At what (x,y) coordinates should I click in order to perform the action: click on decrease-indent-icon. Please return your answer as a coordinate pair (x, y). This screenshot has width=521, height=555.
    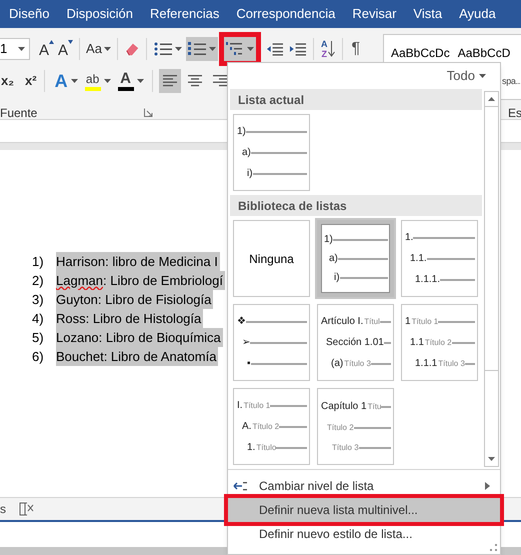
    Looking at the image, I should click on (274, 49).